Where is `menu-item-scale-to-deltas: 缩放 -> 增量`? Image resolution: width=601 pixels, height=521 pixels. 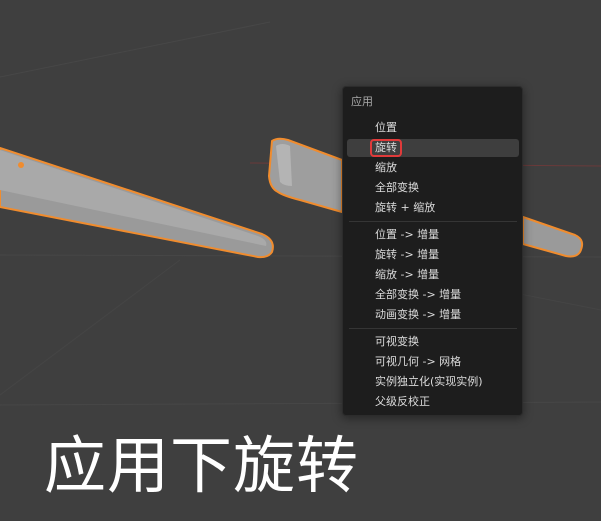 menu-item-scale-to-deltas: 缩放 -> 增量 is located at coordinates (433, 275).